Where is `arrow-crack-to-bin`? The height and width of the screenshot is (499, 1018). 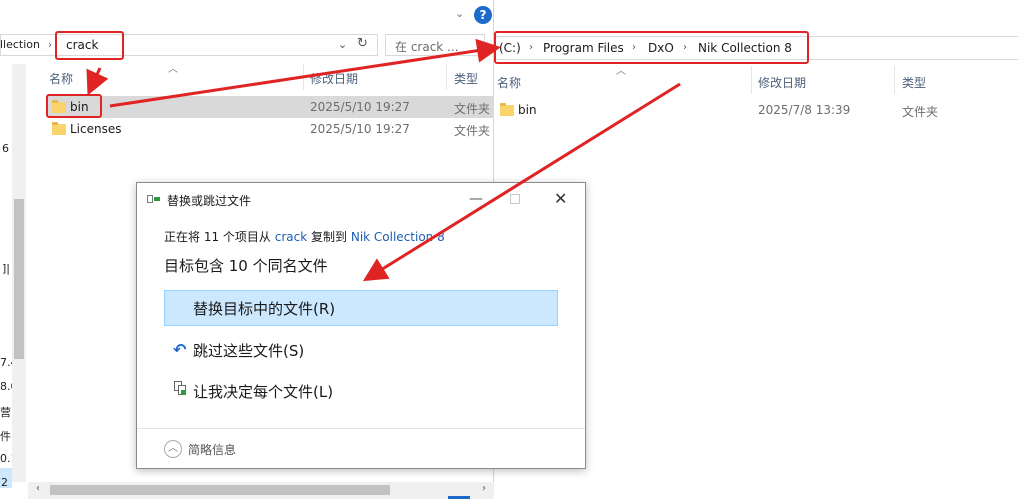
arrow-crack-to-bin is located at coordinates (97, 81).